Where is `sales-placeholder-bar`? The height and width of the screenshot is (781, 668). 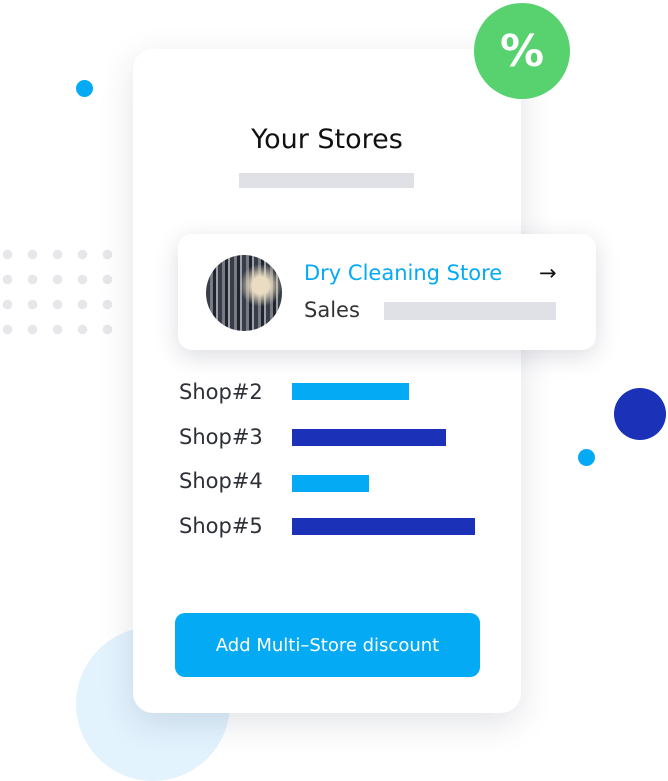 sales-placeholder-bar is located at coordinates (470, 311).